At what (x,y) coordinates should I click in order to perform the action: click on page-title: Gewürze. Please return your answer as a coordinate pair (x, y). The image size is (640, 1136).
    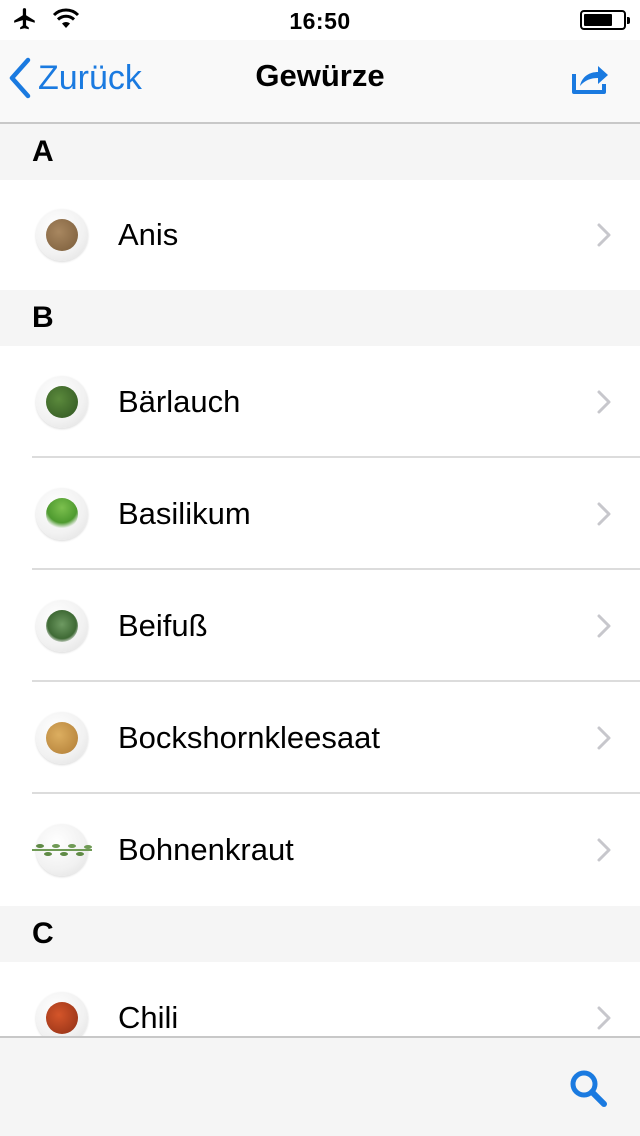
    Looking at the image, I should click on (320, 75).